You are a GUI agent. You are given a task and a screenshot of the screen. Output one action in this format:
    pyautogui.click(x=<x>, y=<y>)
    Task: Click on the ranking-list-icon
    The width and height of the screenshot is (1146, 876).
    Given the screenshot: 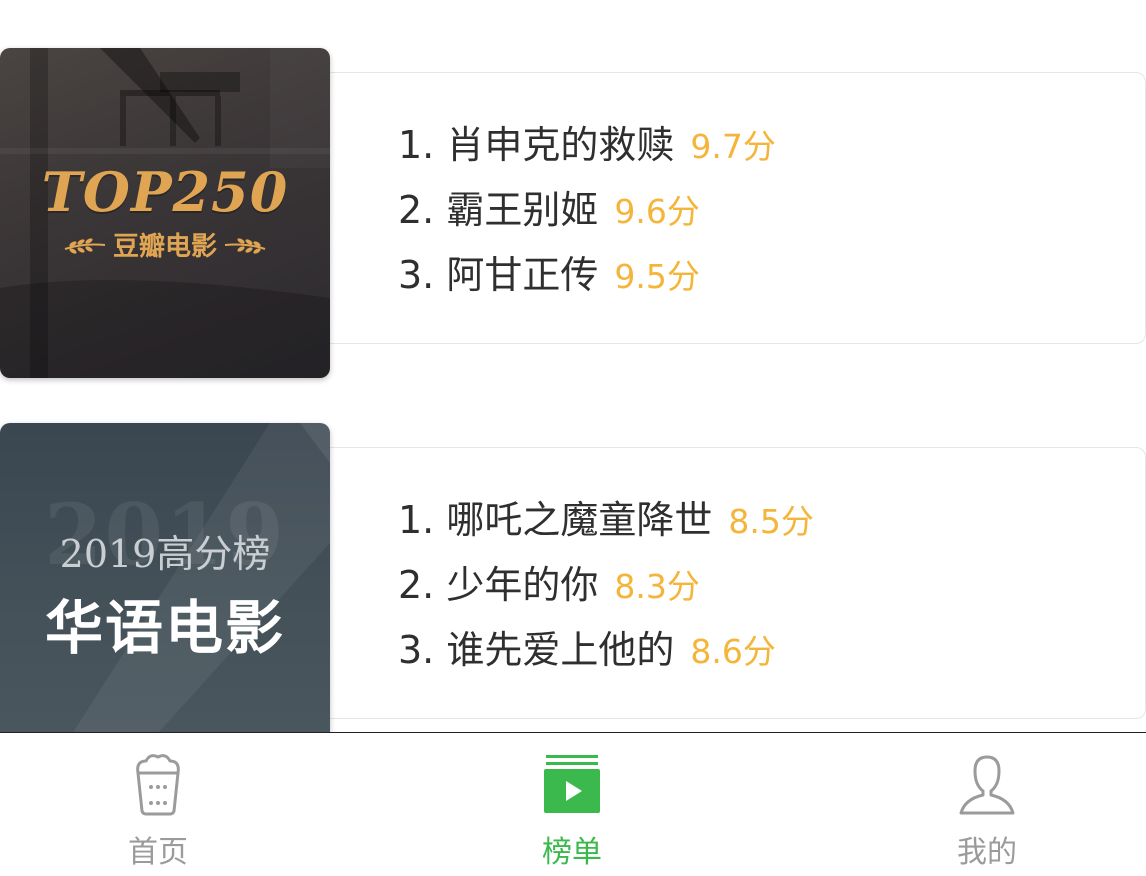 What is the action you would take?
    pyautogui.click(x=572, y=784)
    